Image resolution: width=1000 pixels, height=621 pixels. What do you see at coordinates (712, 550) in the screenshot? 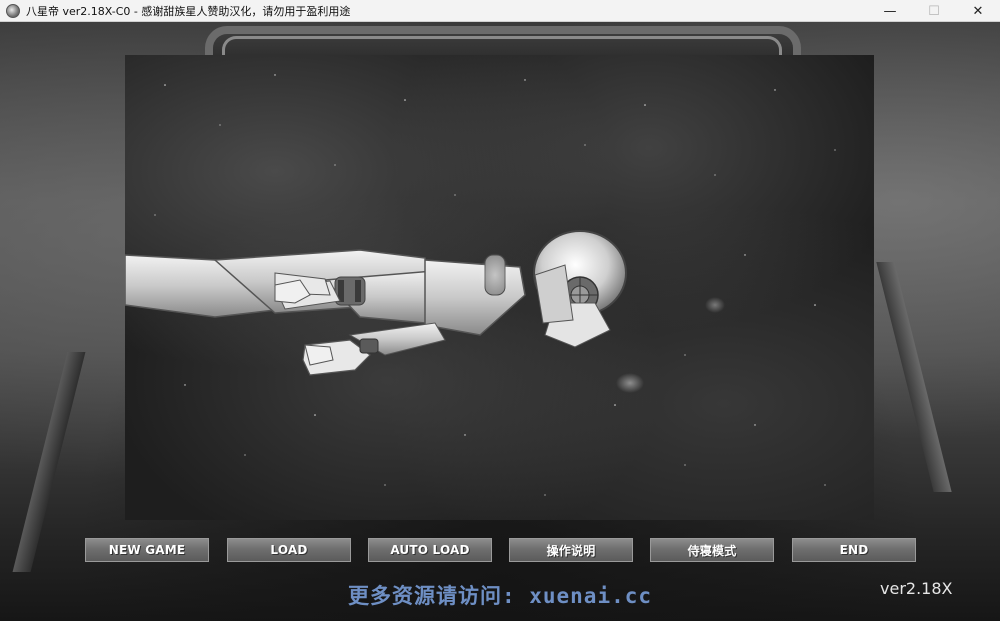
I see `servant-mode-button: 侍寝模式` at bounding box center [712, 550].